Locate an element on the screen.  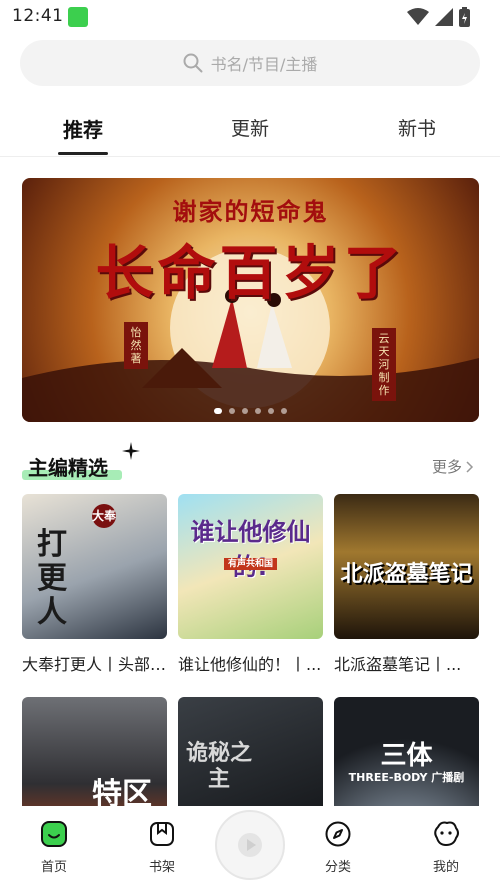
app-notification-icon is located at coordinates (78, 17).